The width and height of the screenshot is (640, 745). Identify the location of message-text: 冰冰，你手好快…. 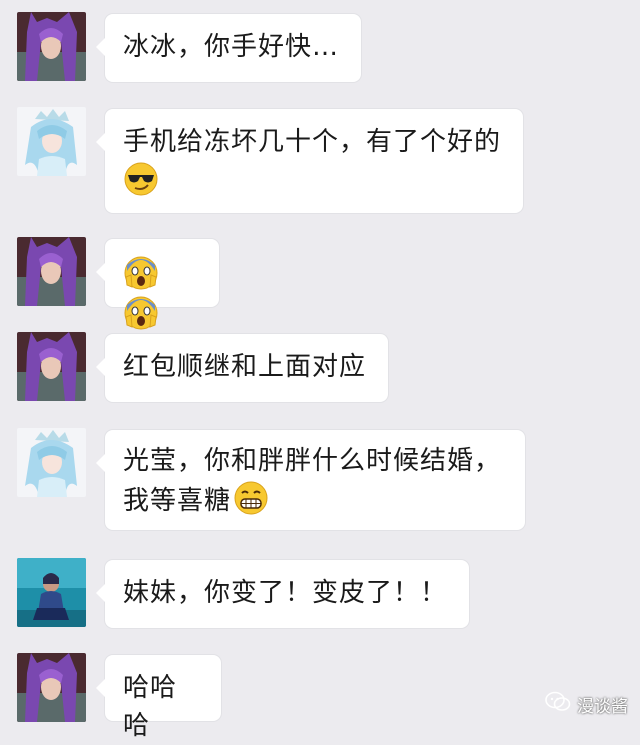
(231, 47).